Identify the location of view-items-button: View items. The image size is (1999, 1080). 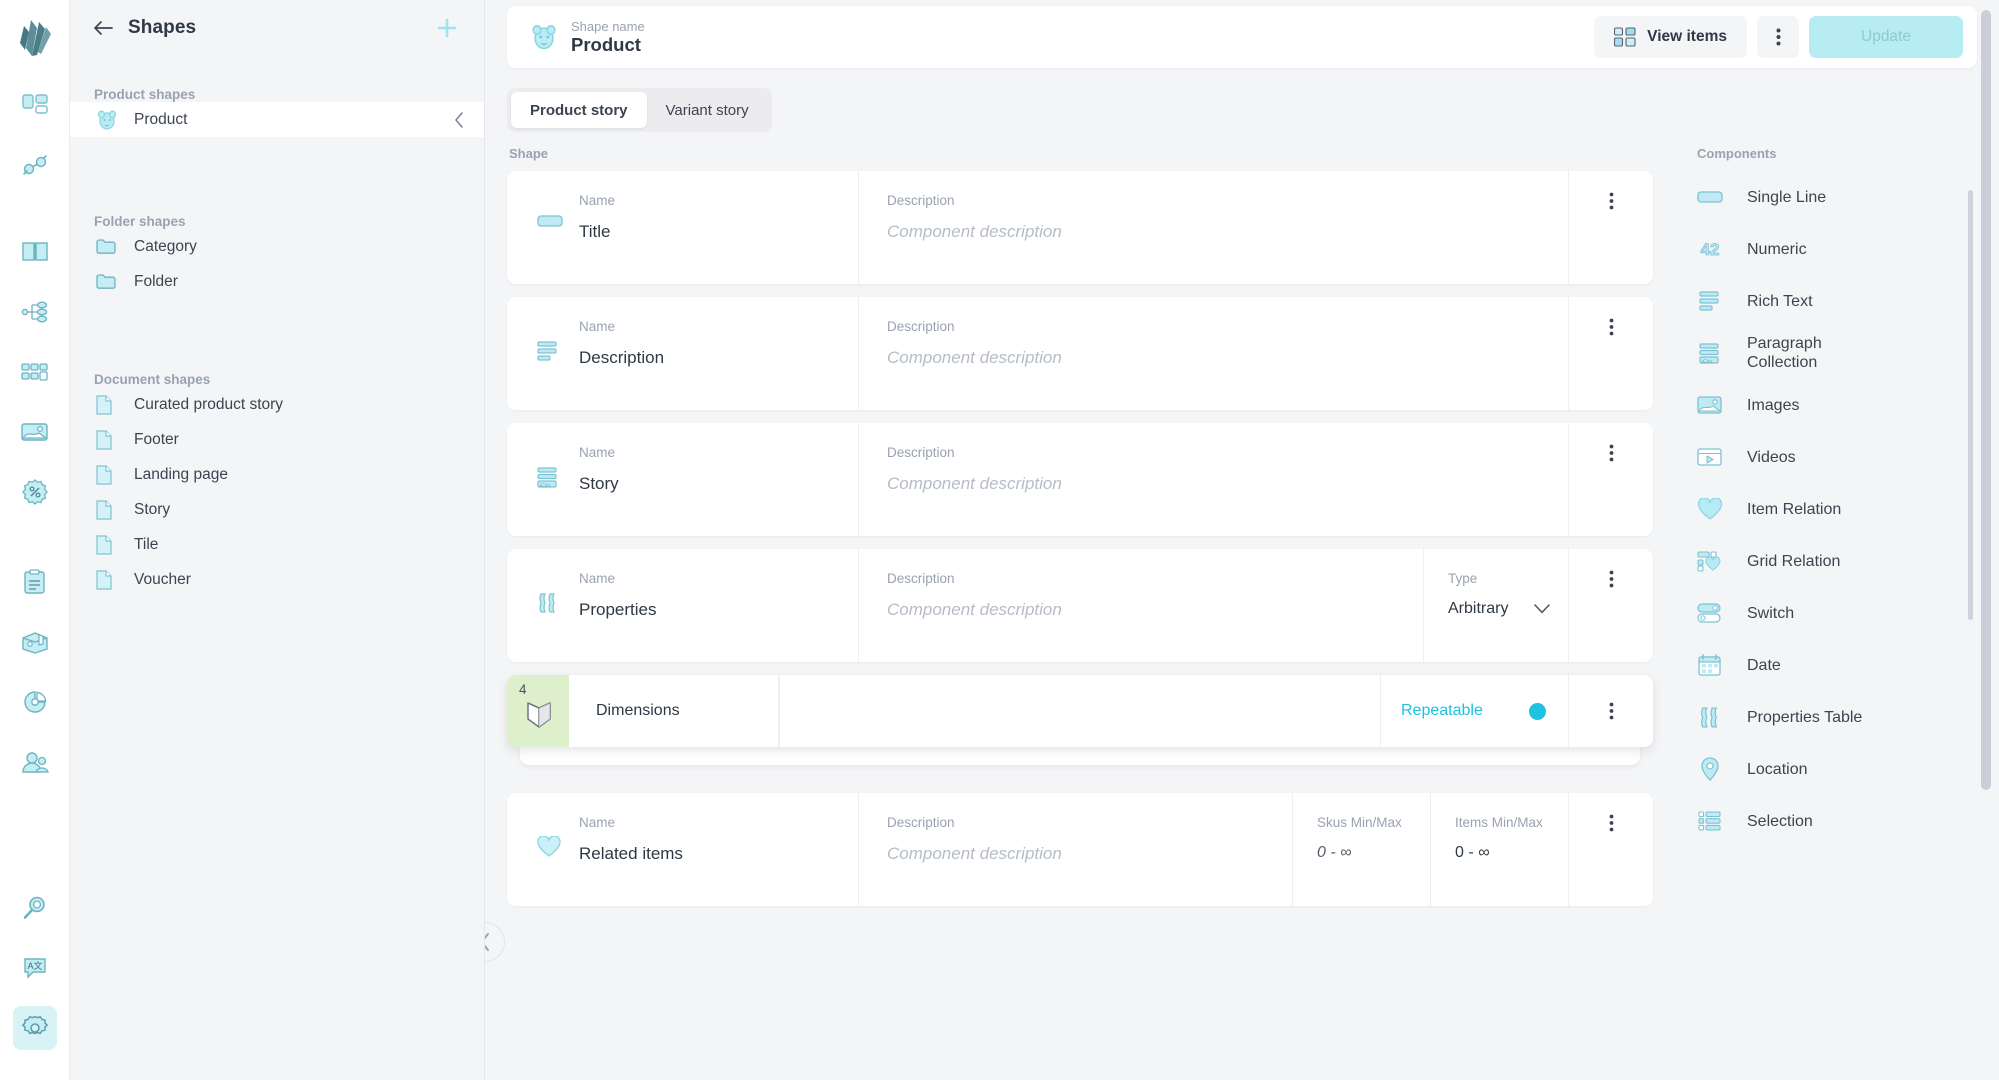
(1670, 37).